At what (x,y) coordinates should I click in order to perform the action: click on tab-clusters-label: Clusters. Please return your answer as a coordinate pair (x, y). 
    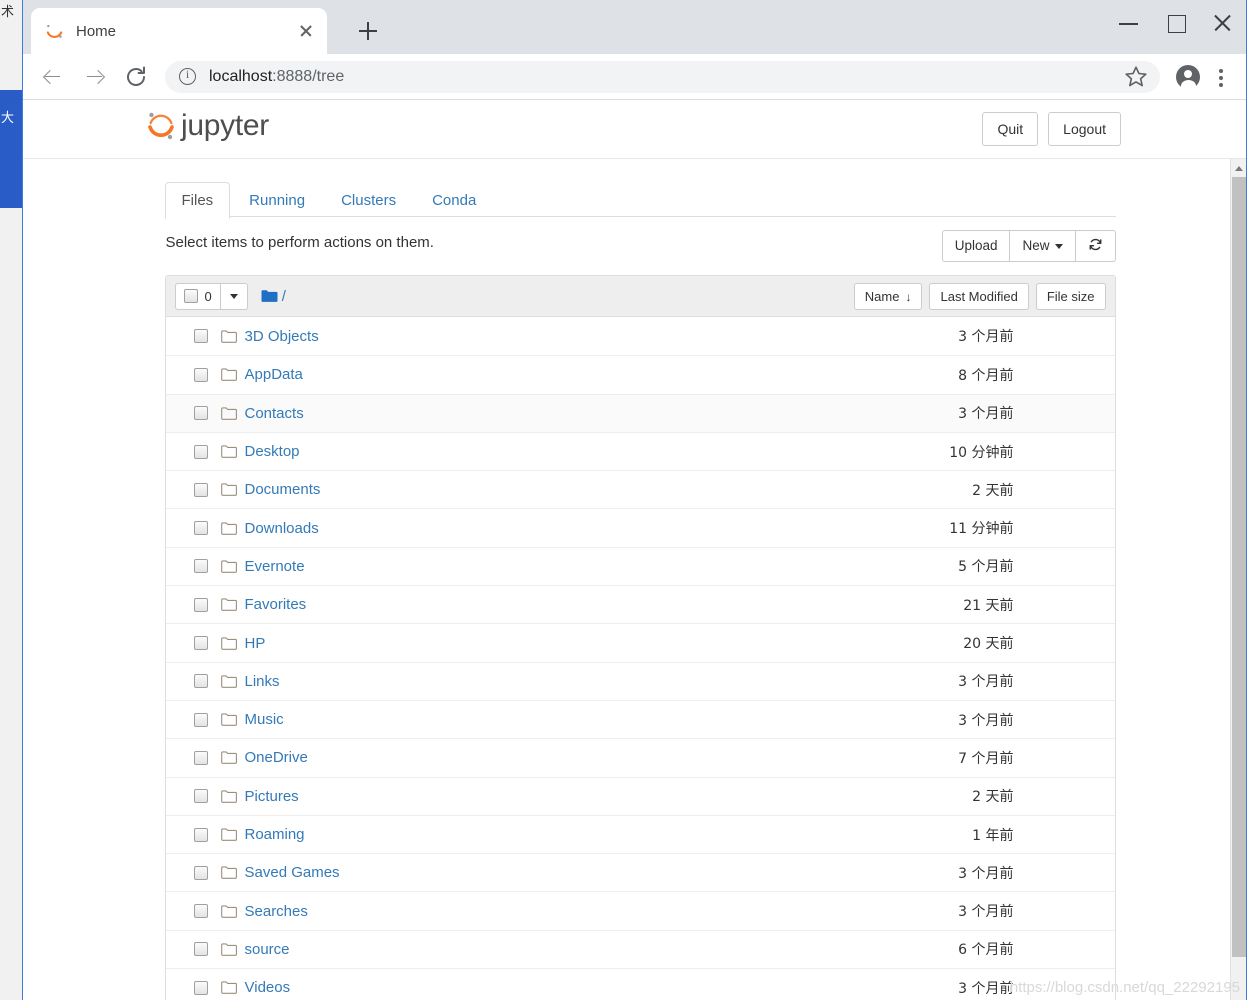
    Looking at the image, I should click on (368, 200).